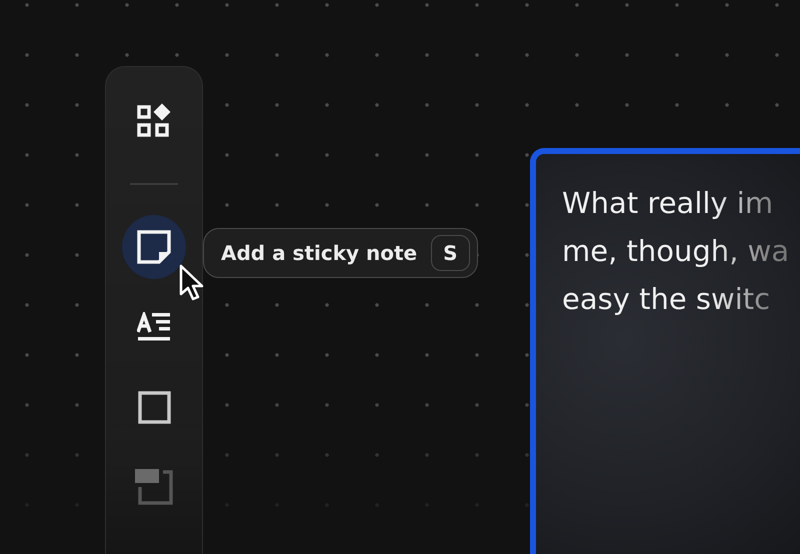 This screenshot has height=554, width=800. I want to click on shortcut-key: S, so click(450, 253).